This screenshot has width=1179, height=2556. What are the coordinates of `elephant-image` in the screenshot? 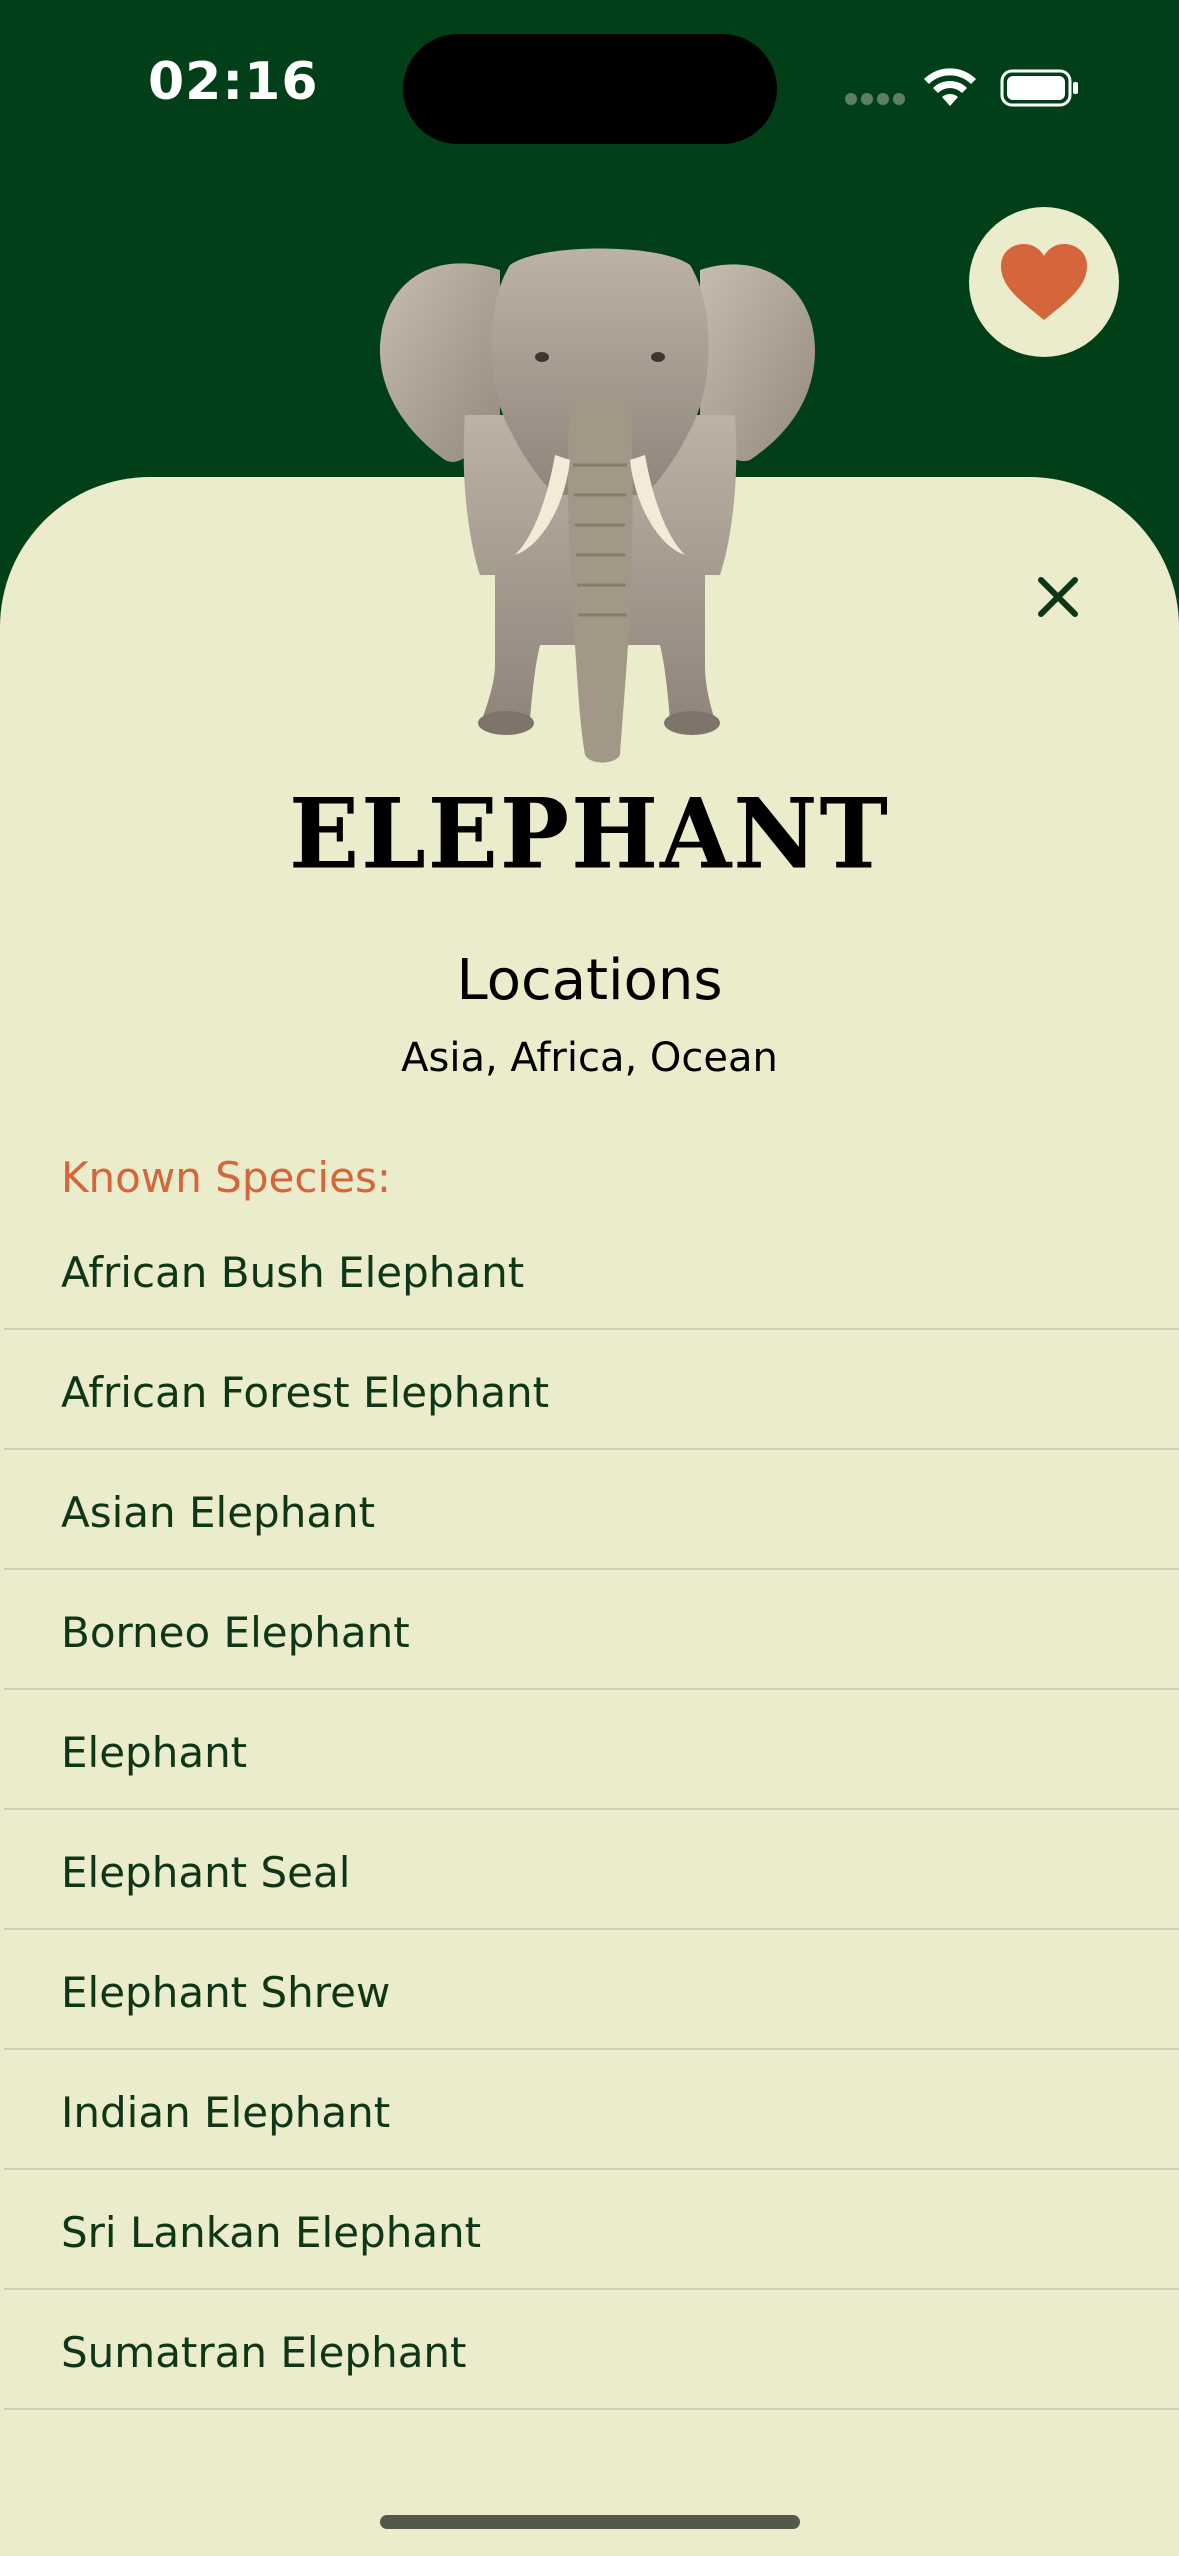 It's located at (597, 505).